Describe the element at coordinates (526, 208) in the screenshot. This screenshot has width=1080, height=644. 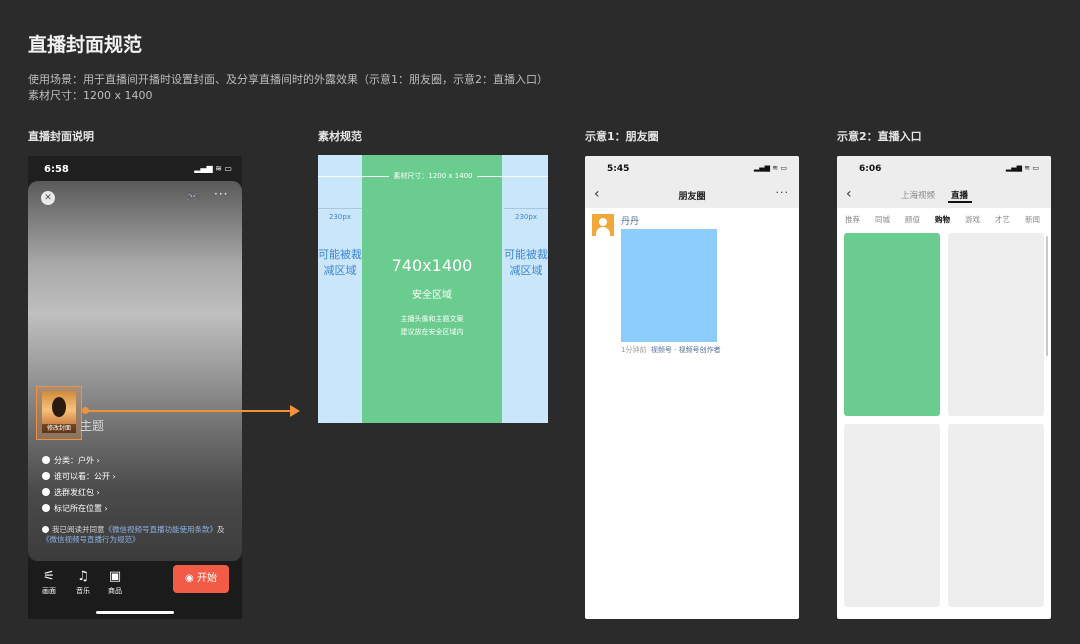
I see `right-crop-divider` at that location.